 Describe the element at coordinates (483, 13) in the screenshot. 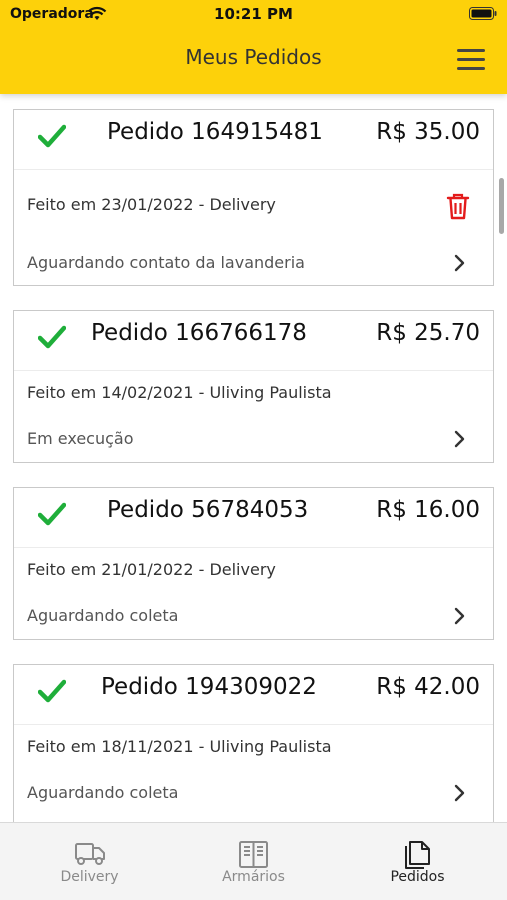

I see `battery-icon` at that location.